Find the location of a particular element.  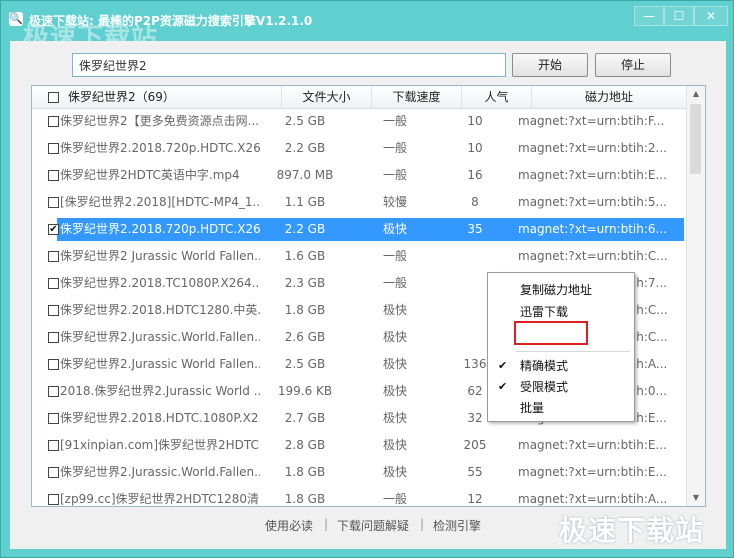

scroll-thumb is located at coordinates (695, 139).